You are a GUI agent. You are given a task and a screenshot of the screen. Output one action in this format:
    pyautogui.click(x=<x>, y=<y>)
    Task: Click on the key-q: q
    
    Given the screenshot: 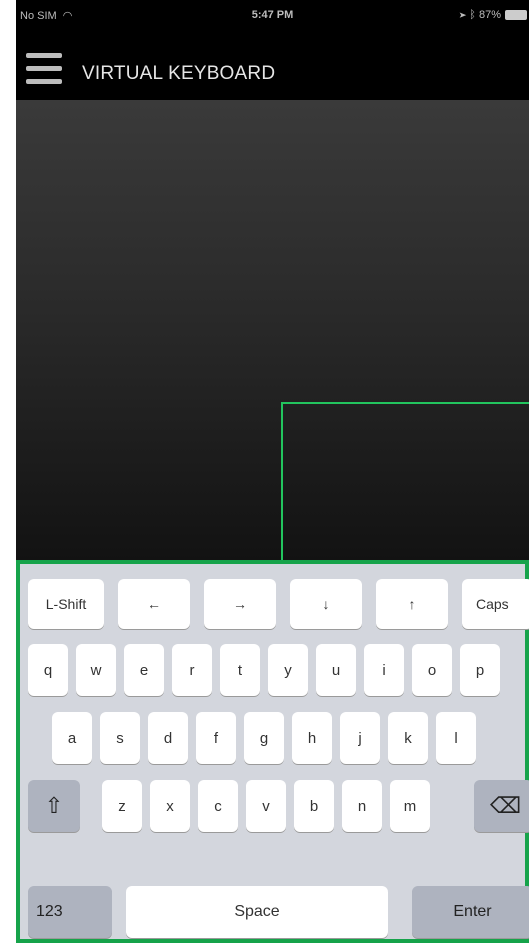 What is the action you would take?
    pyautogui.click(x=48, y=670)
    